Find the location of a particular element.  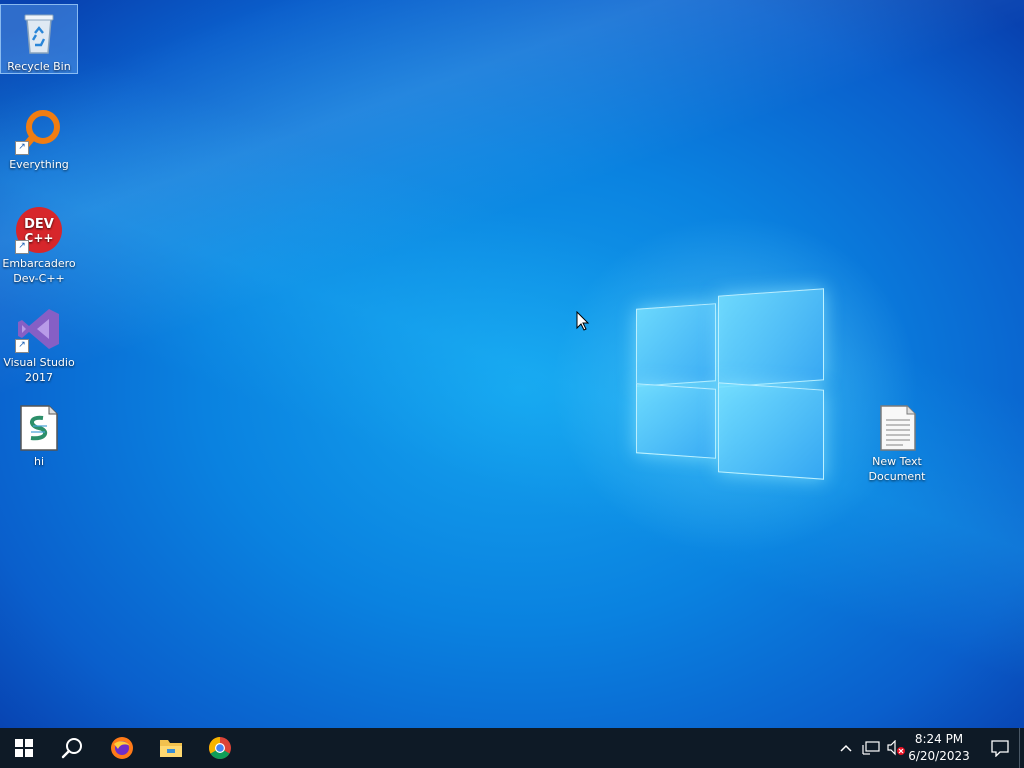

tray-clock-date: 6/20/2023 is located at coordinates (939, 756).